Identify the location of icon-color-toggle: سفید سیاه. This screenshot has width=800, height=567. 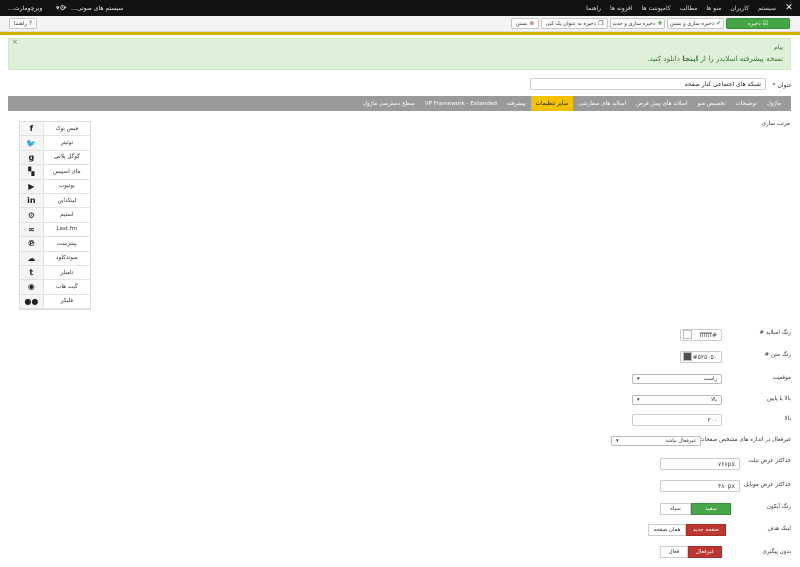
(695, 509).